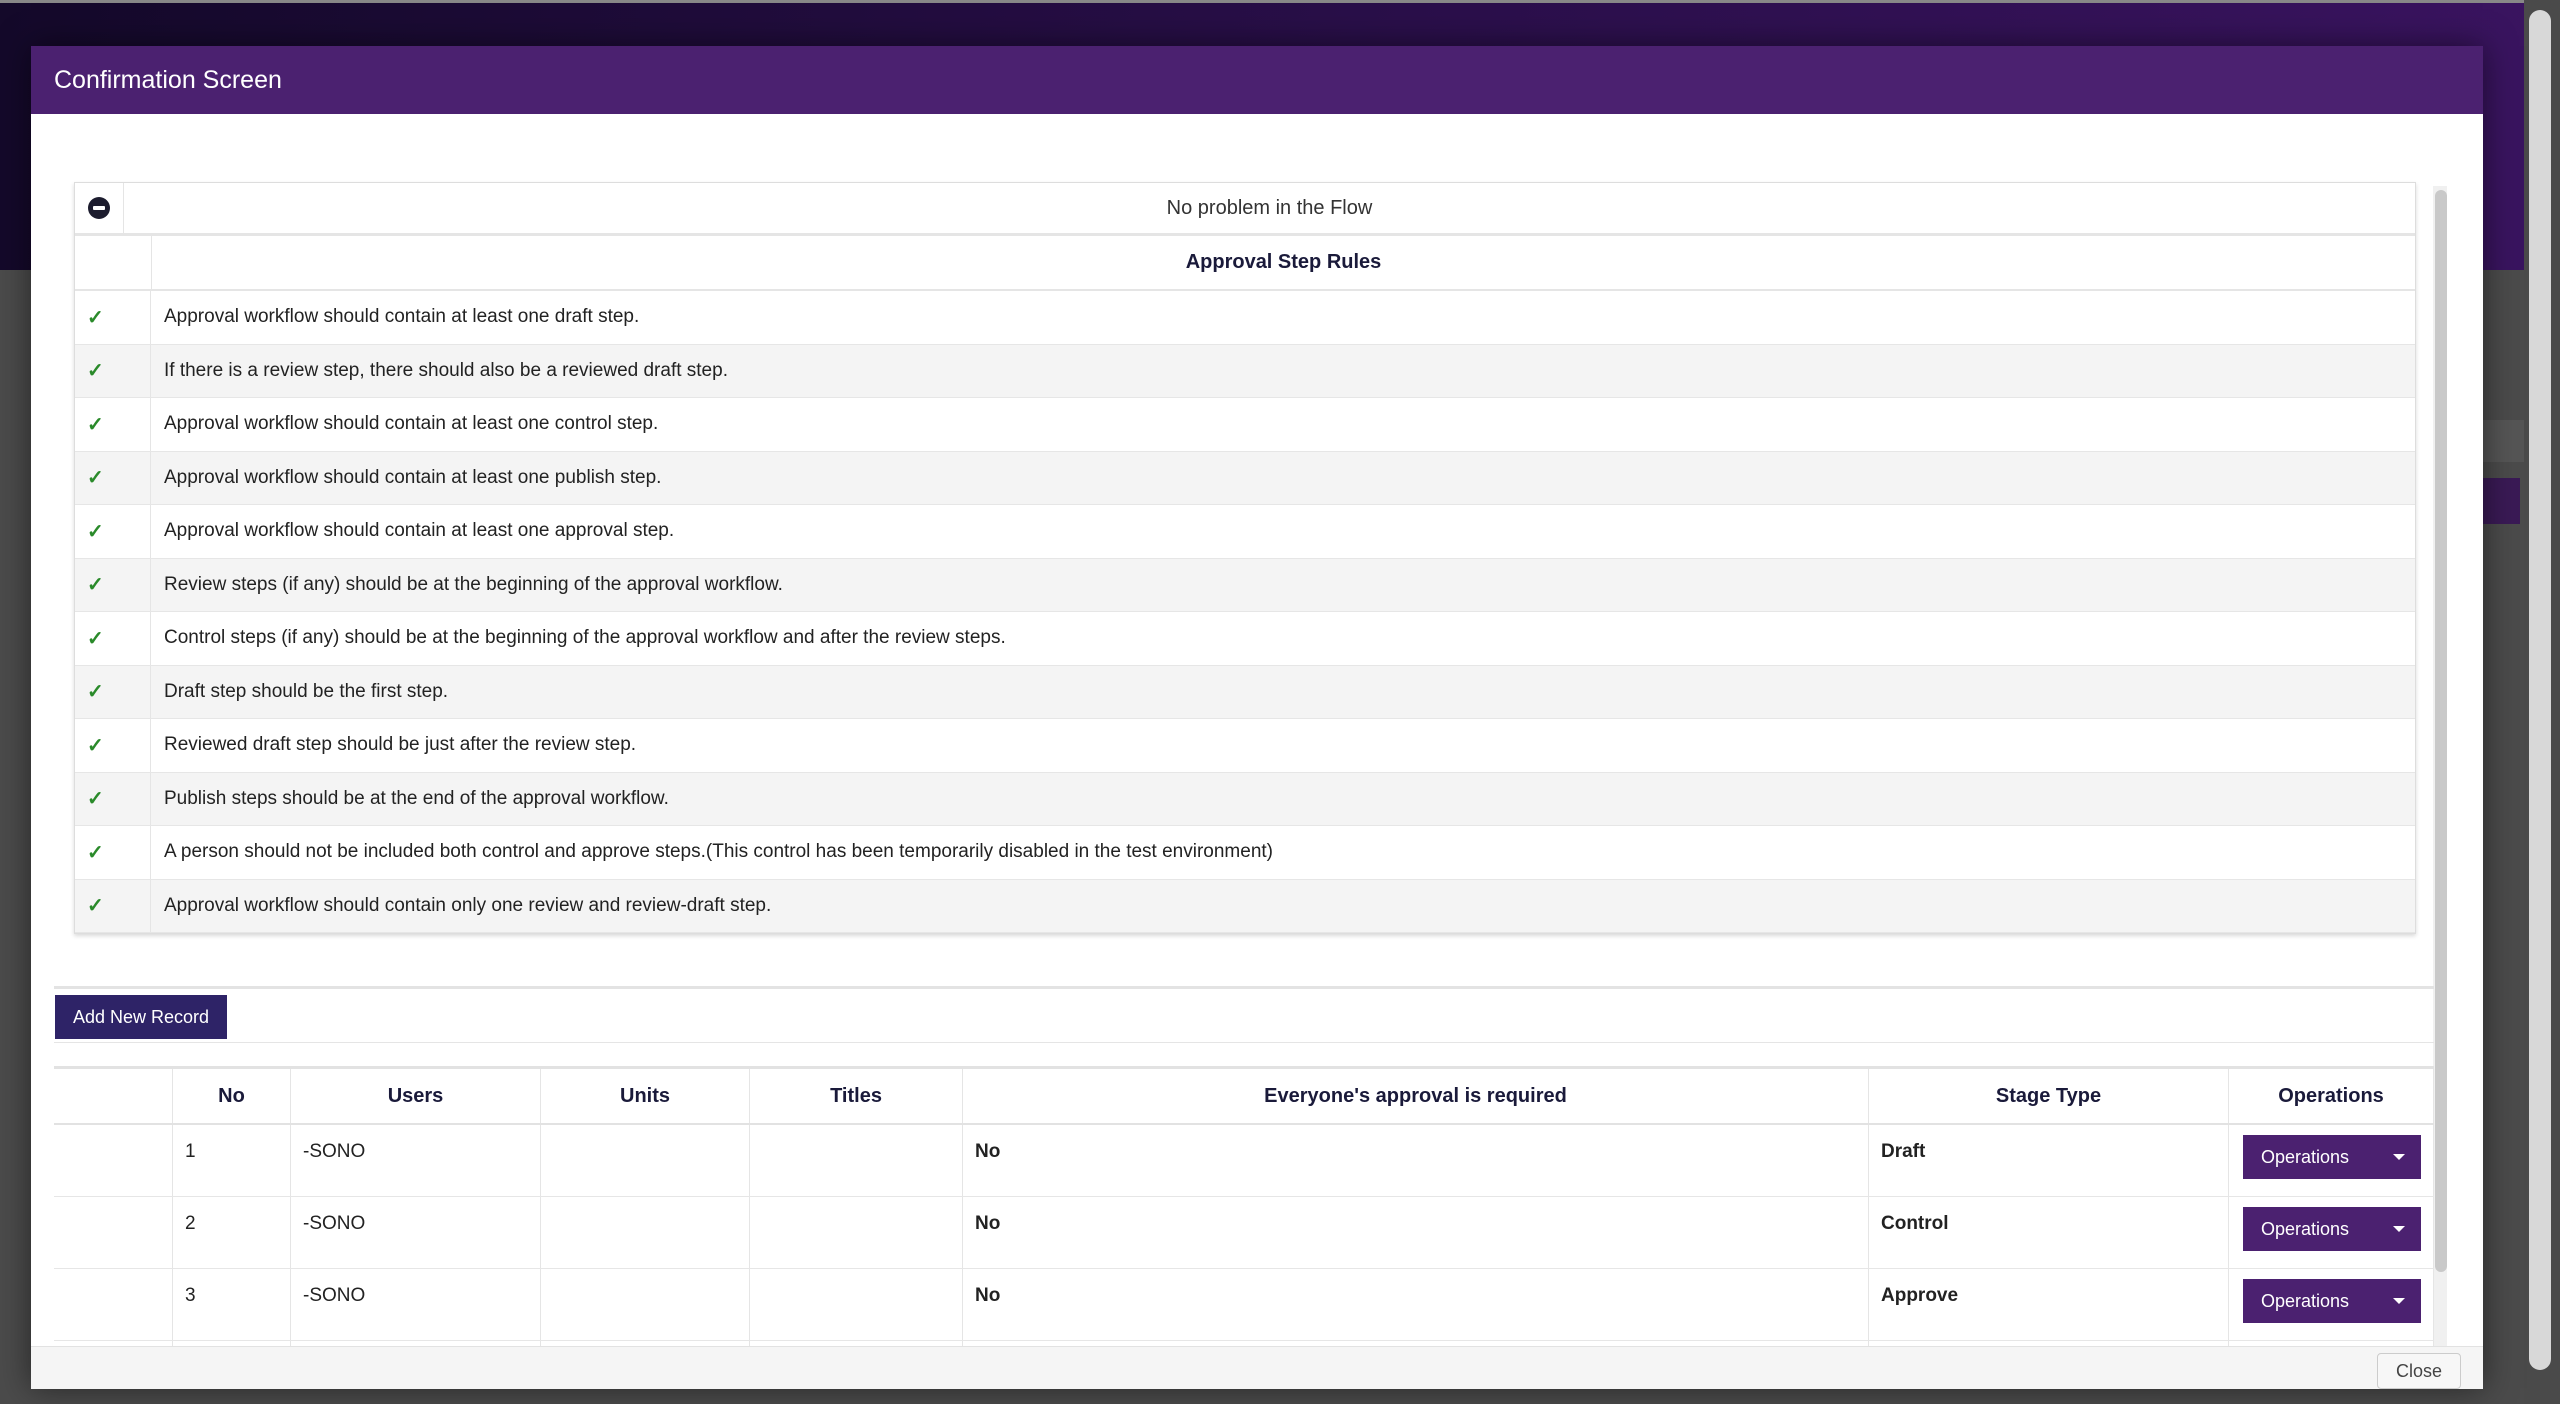 Image resolution: width=2560 pixels, height=1404 pixels. Describe the element at coordinates (232, 1096) in the screenshot. I see `column-header-no: No` at that location.